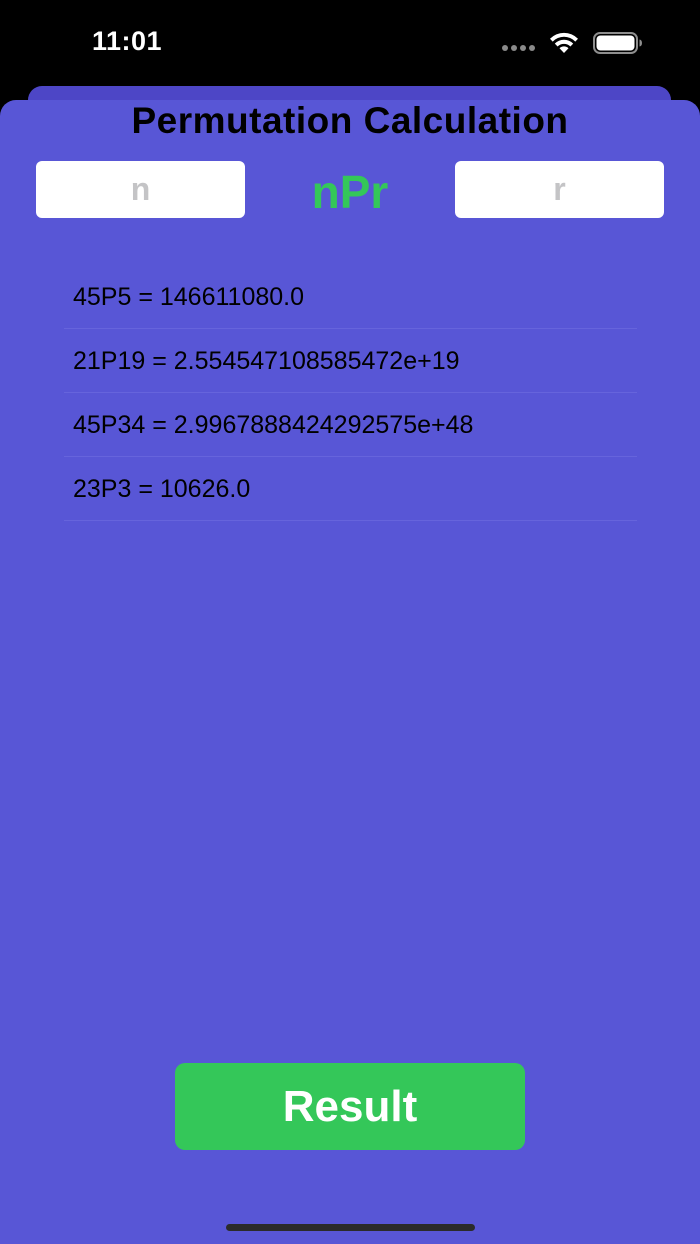 Image resolution: width=700 pixels, height=1244 pixels. Describe the element at coordinates (189, 297) in the screenshot. I see `history-row-text: 45P5 = 146611080.0` at that location.